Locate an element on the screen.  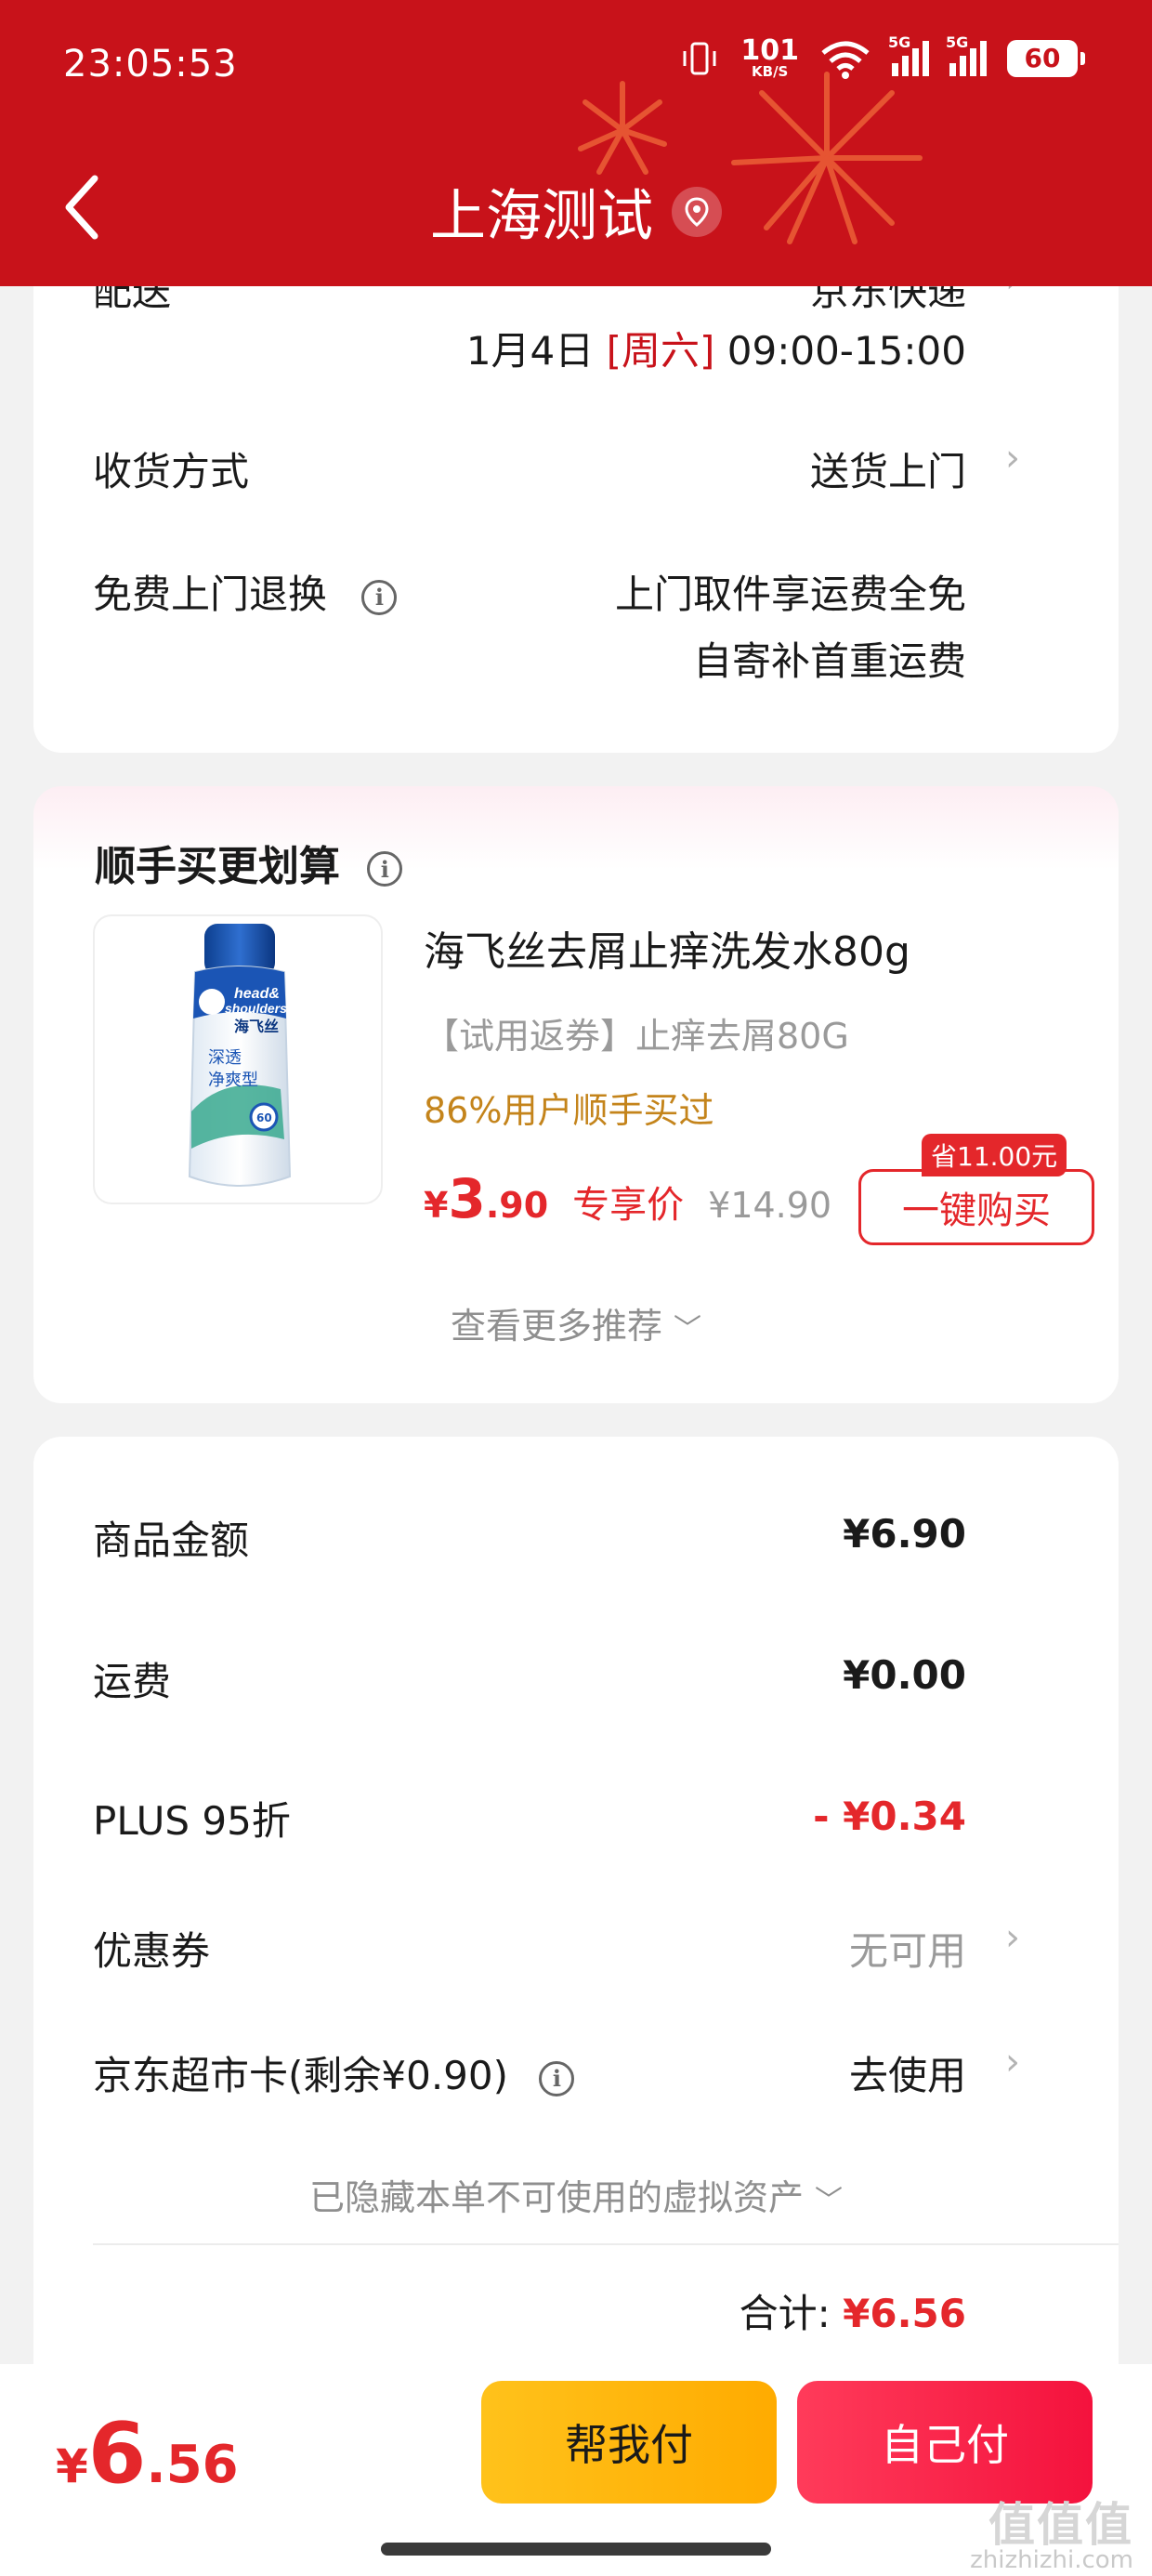
delivery-weekday: [周六] is located at coordinates (660, 351).